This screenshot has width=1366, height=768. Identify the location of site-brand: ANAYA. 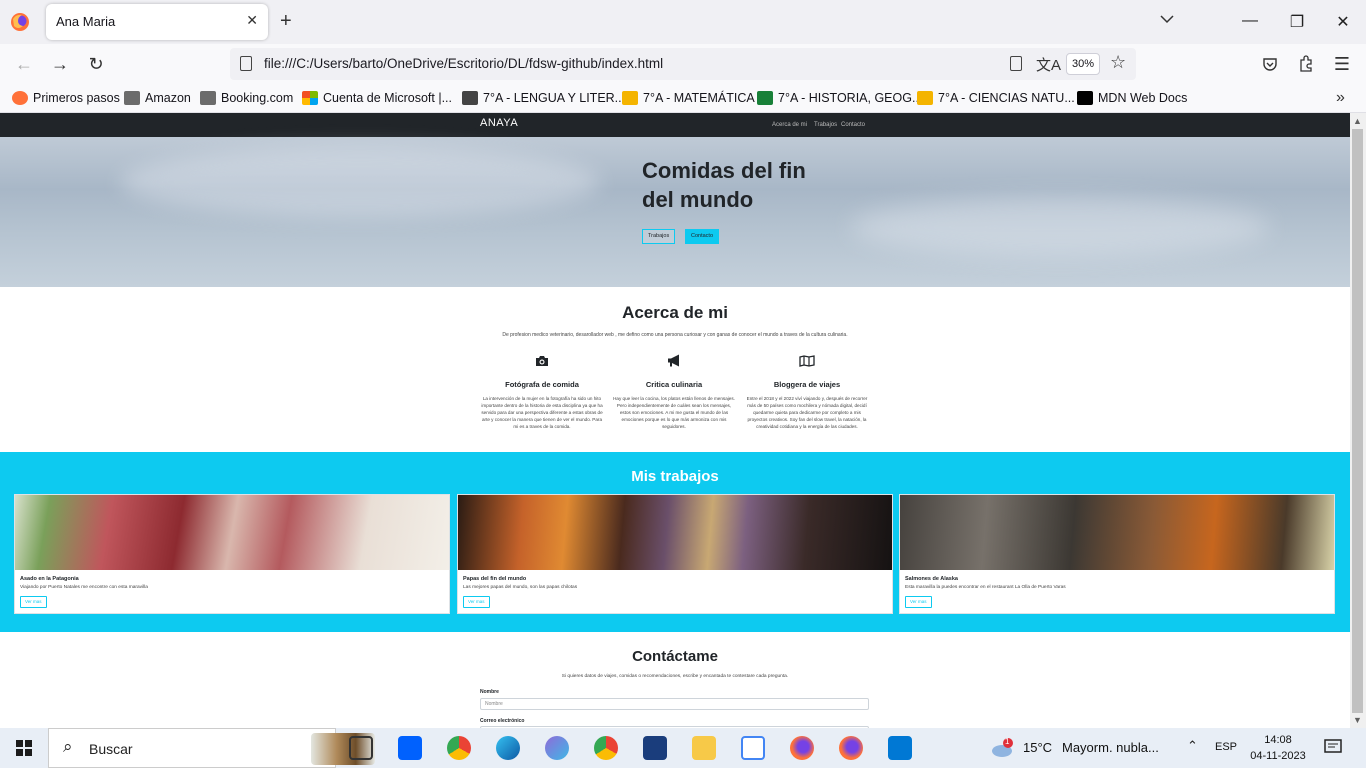
(499, 123).